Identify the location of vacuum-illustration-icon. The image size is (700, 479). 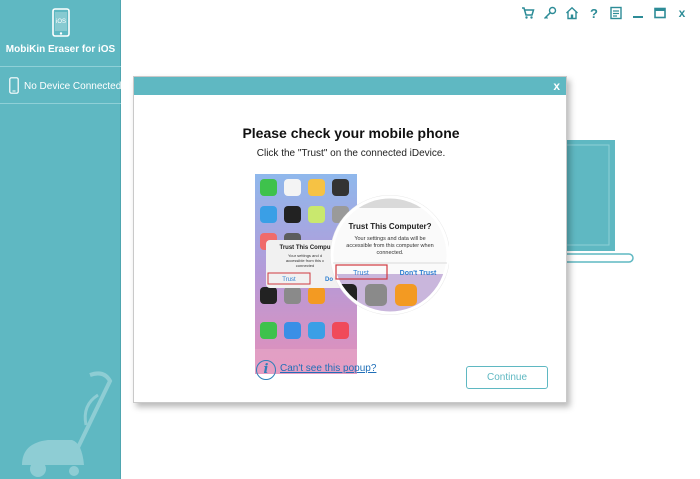
(67, 424).